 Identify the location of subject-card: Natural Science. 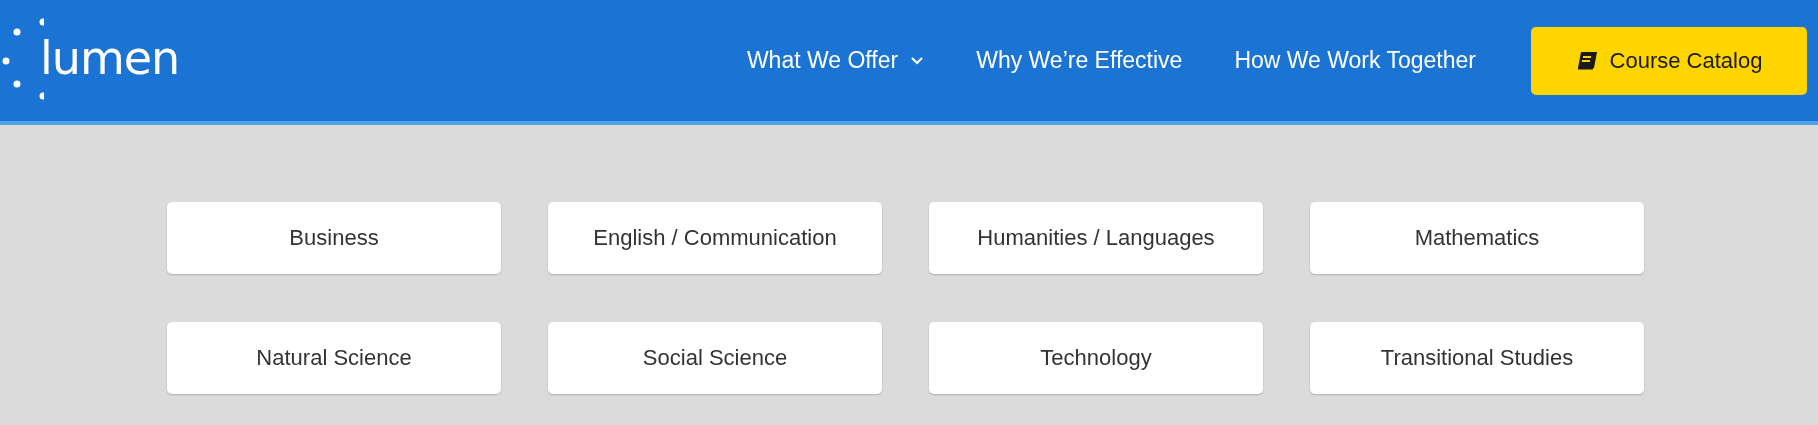
(334, 358).